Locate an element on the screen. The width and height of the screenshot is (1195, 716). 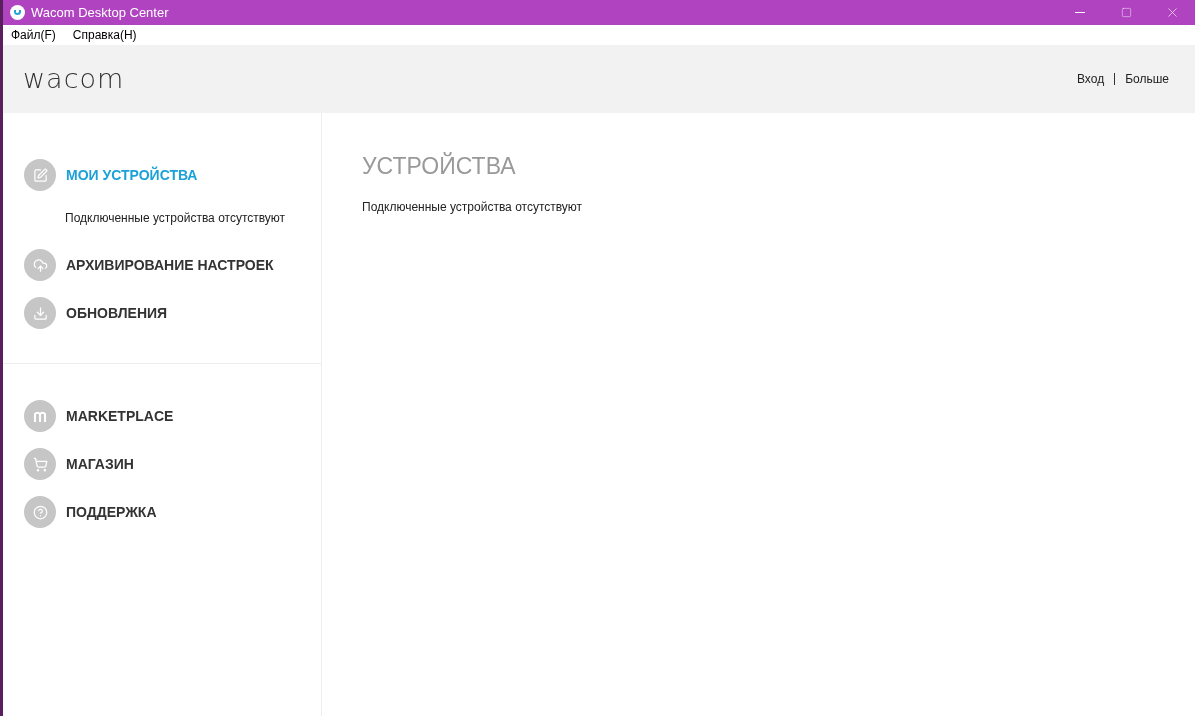
header-link: Больше is located at coordinates (1147, 79).